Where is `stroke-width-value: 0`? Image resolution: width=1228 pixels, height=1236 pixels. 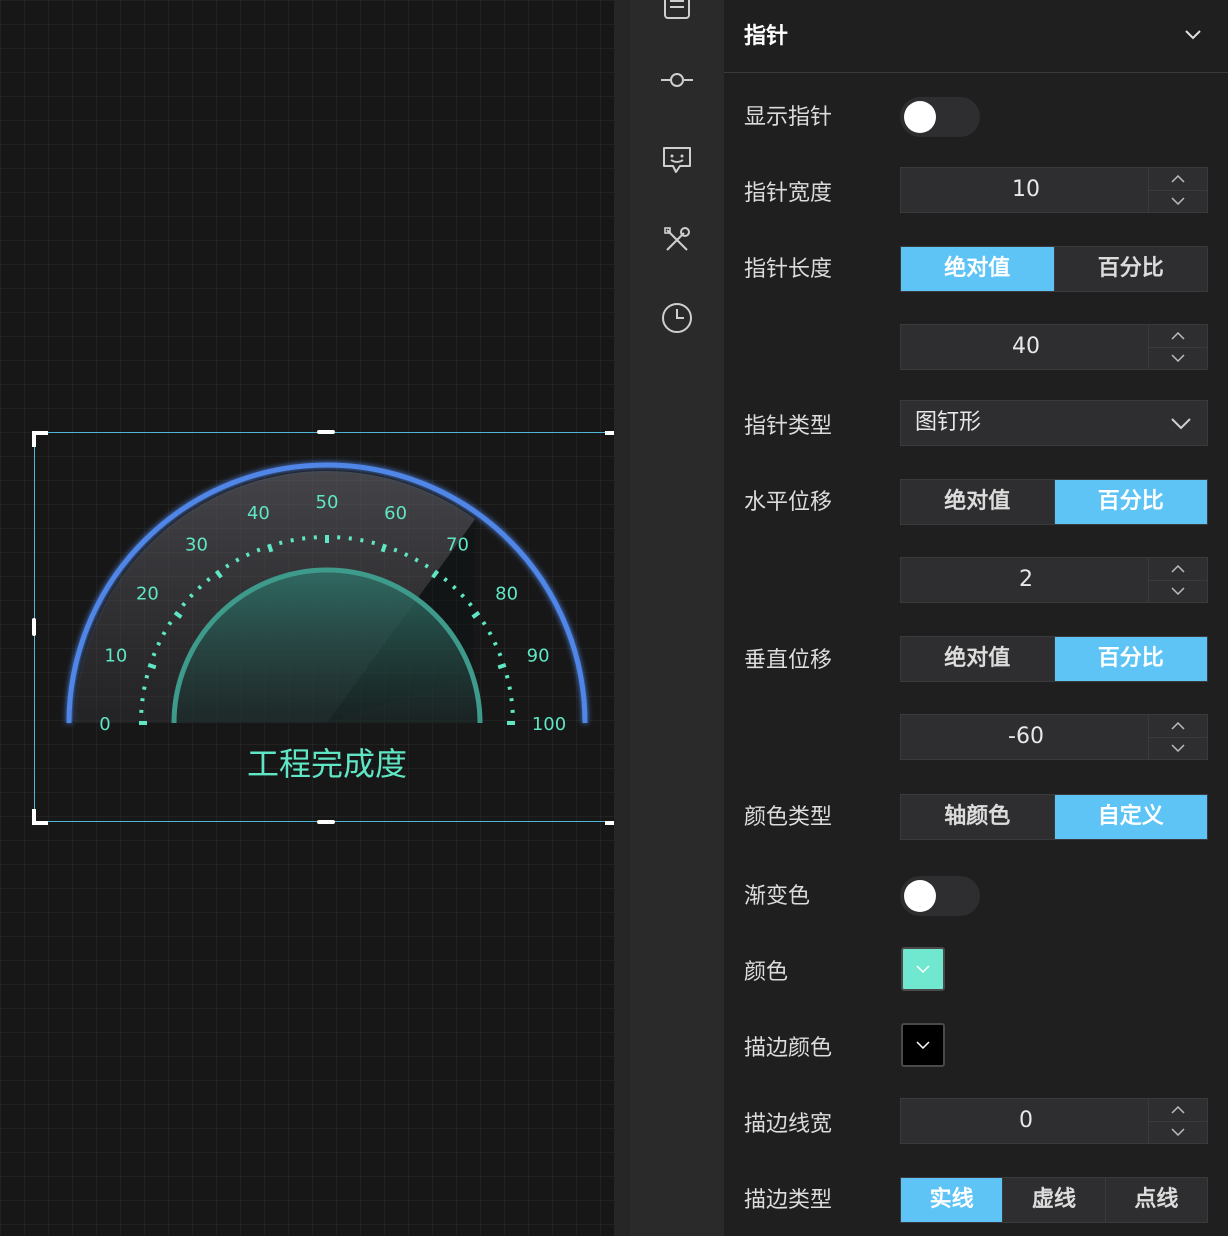 stroke-width-value: 0 is located at coordinates (1026, 1121).